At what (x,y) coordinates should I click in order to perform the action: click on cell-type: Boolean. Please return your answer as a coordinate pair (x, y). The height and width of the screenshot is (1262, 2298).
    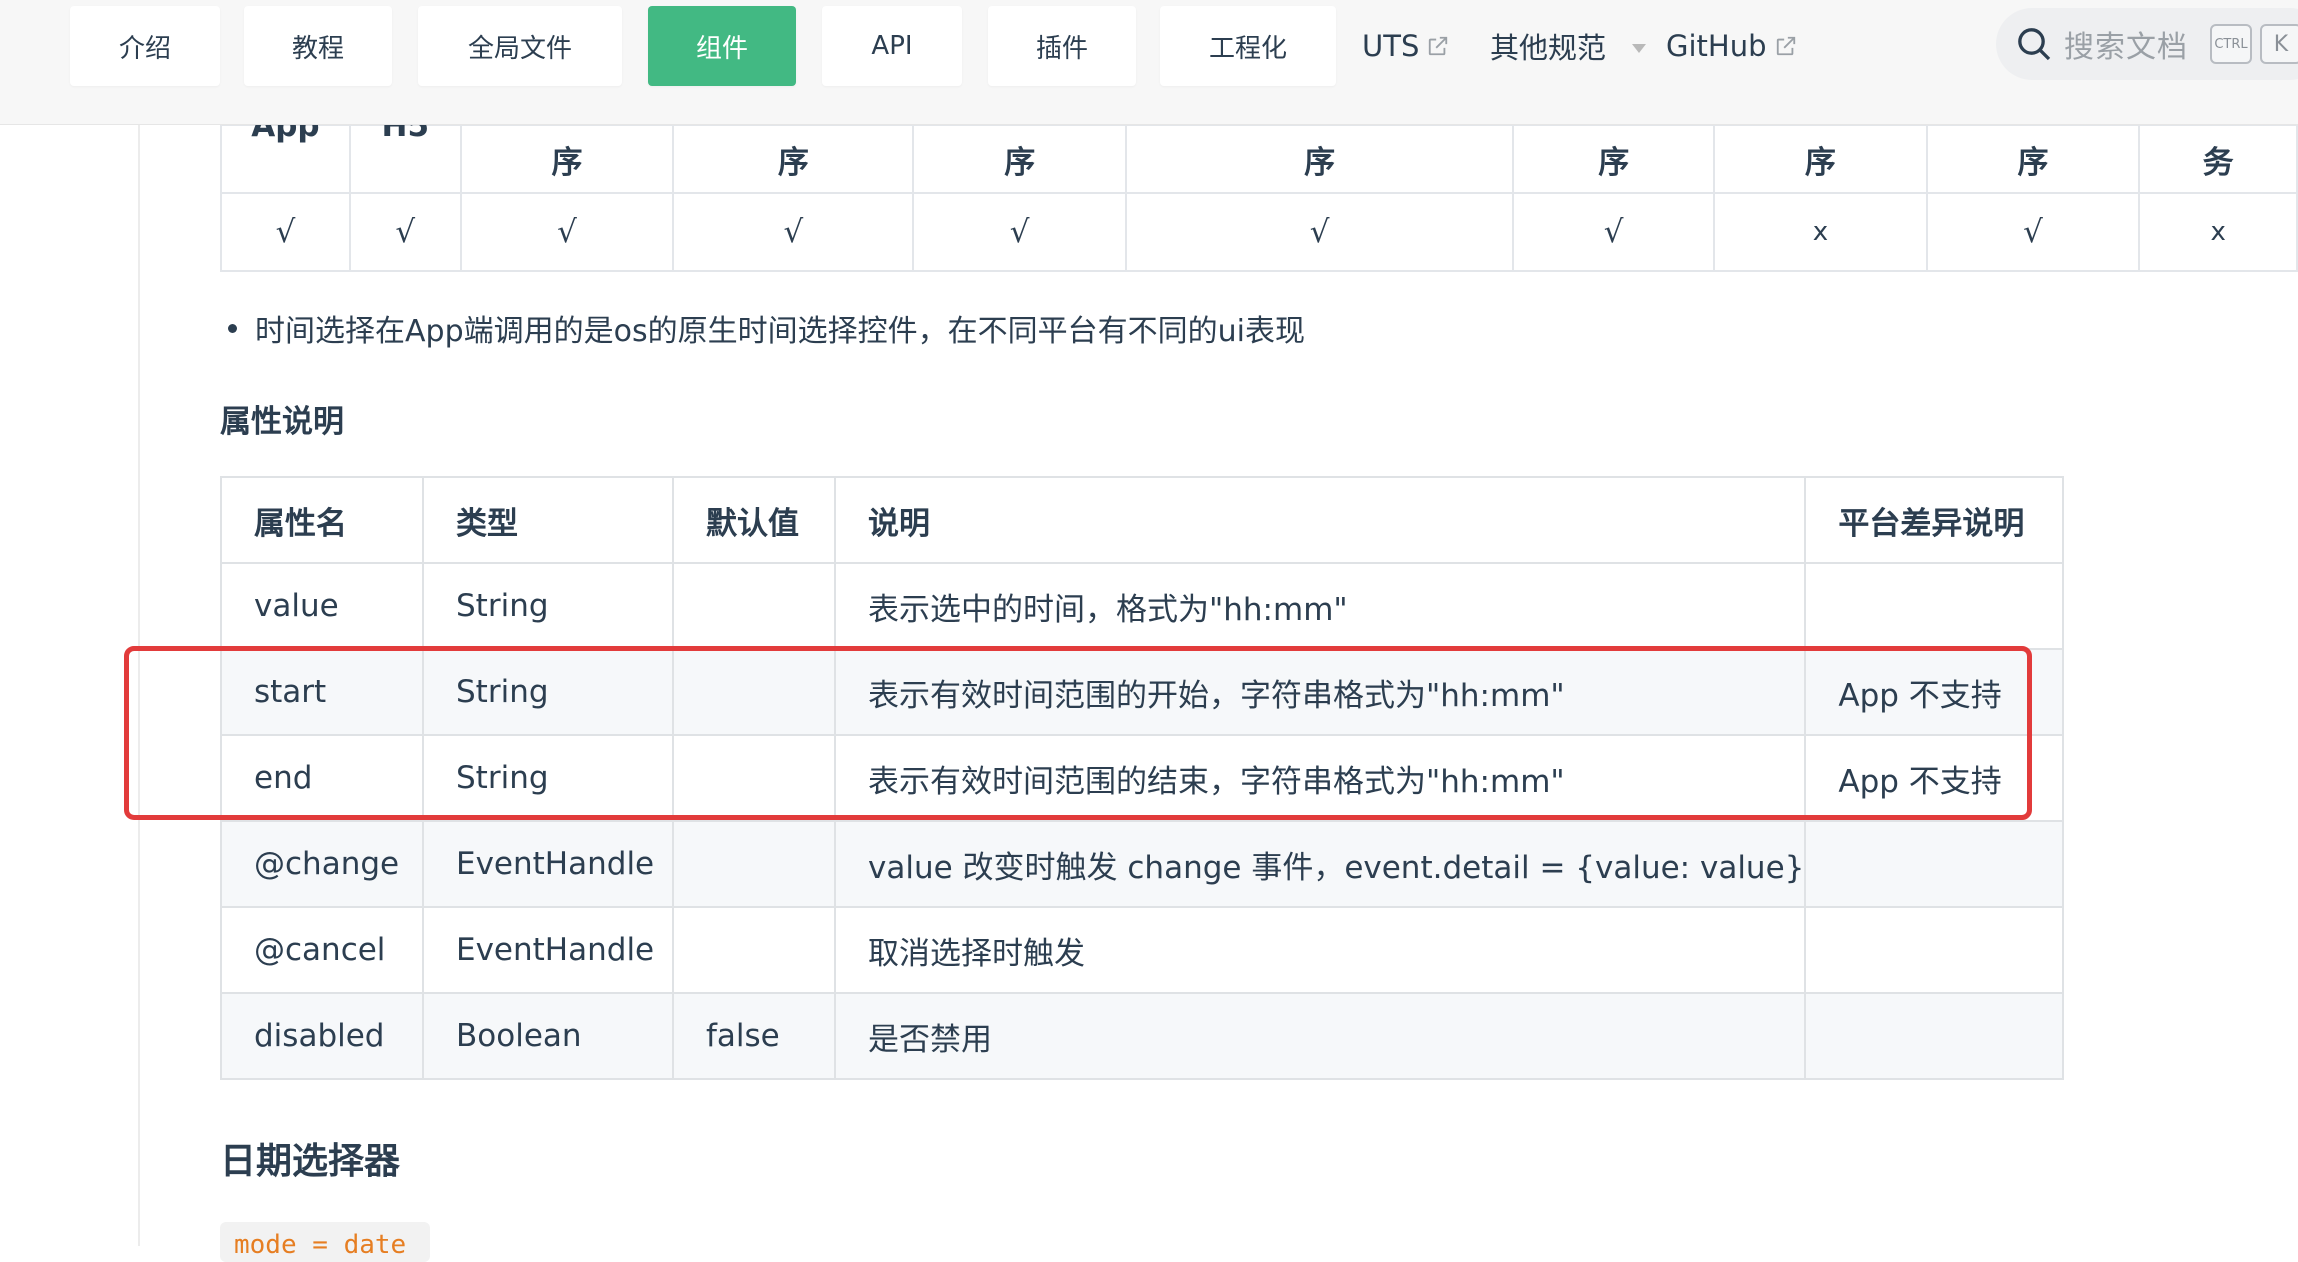
    Looking at the image, I should click on (548, 1036).